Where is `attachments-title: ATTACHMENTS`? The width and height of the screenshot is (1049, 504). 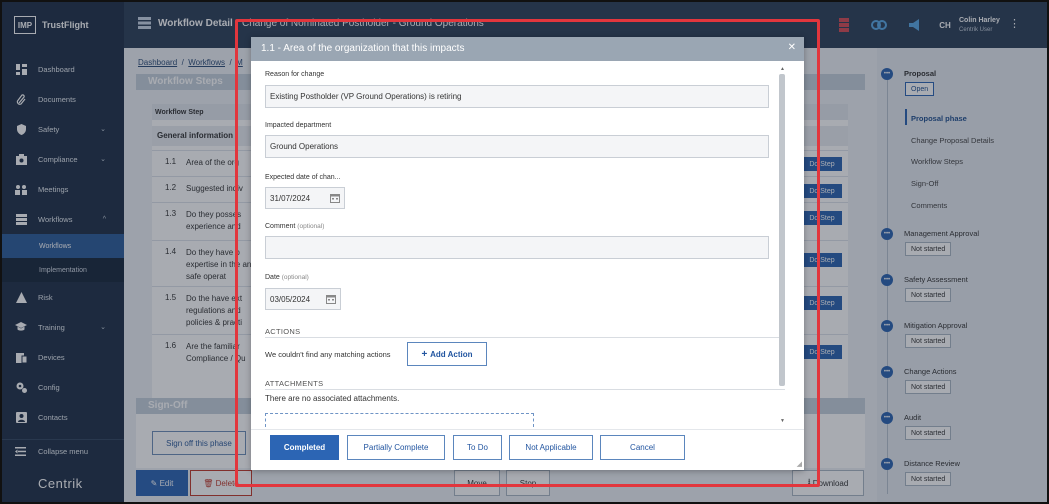 attachments-title: ATTACHMENTS is located at coordinates (294, 383).